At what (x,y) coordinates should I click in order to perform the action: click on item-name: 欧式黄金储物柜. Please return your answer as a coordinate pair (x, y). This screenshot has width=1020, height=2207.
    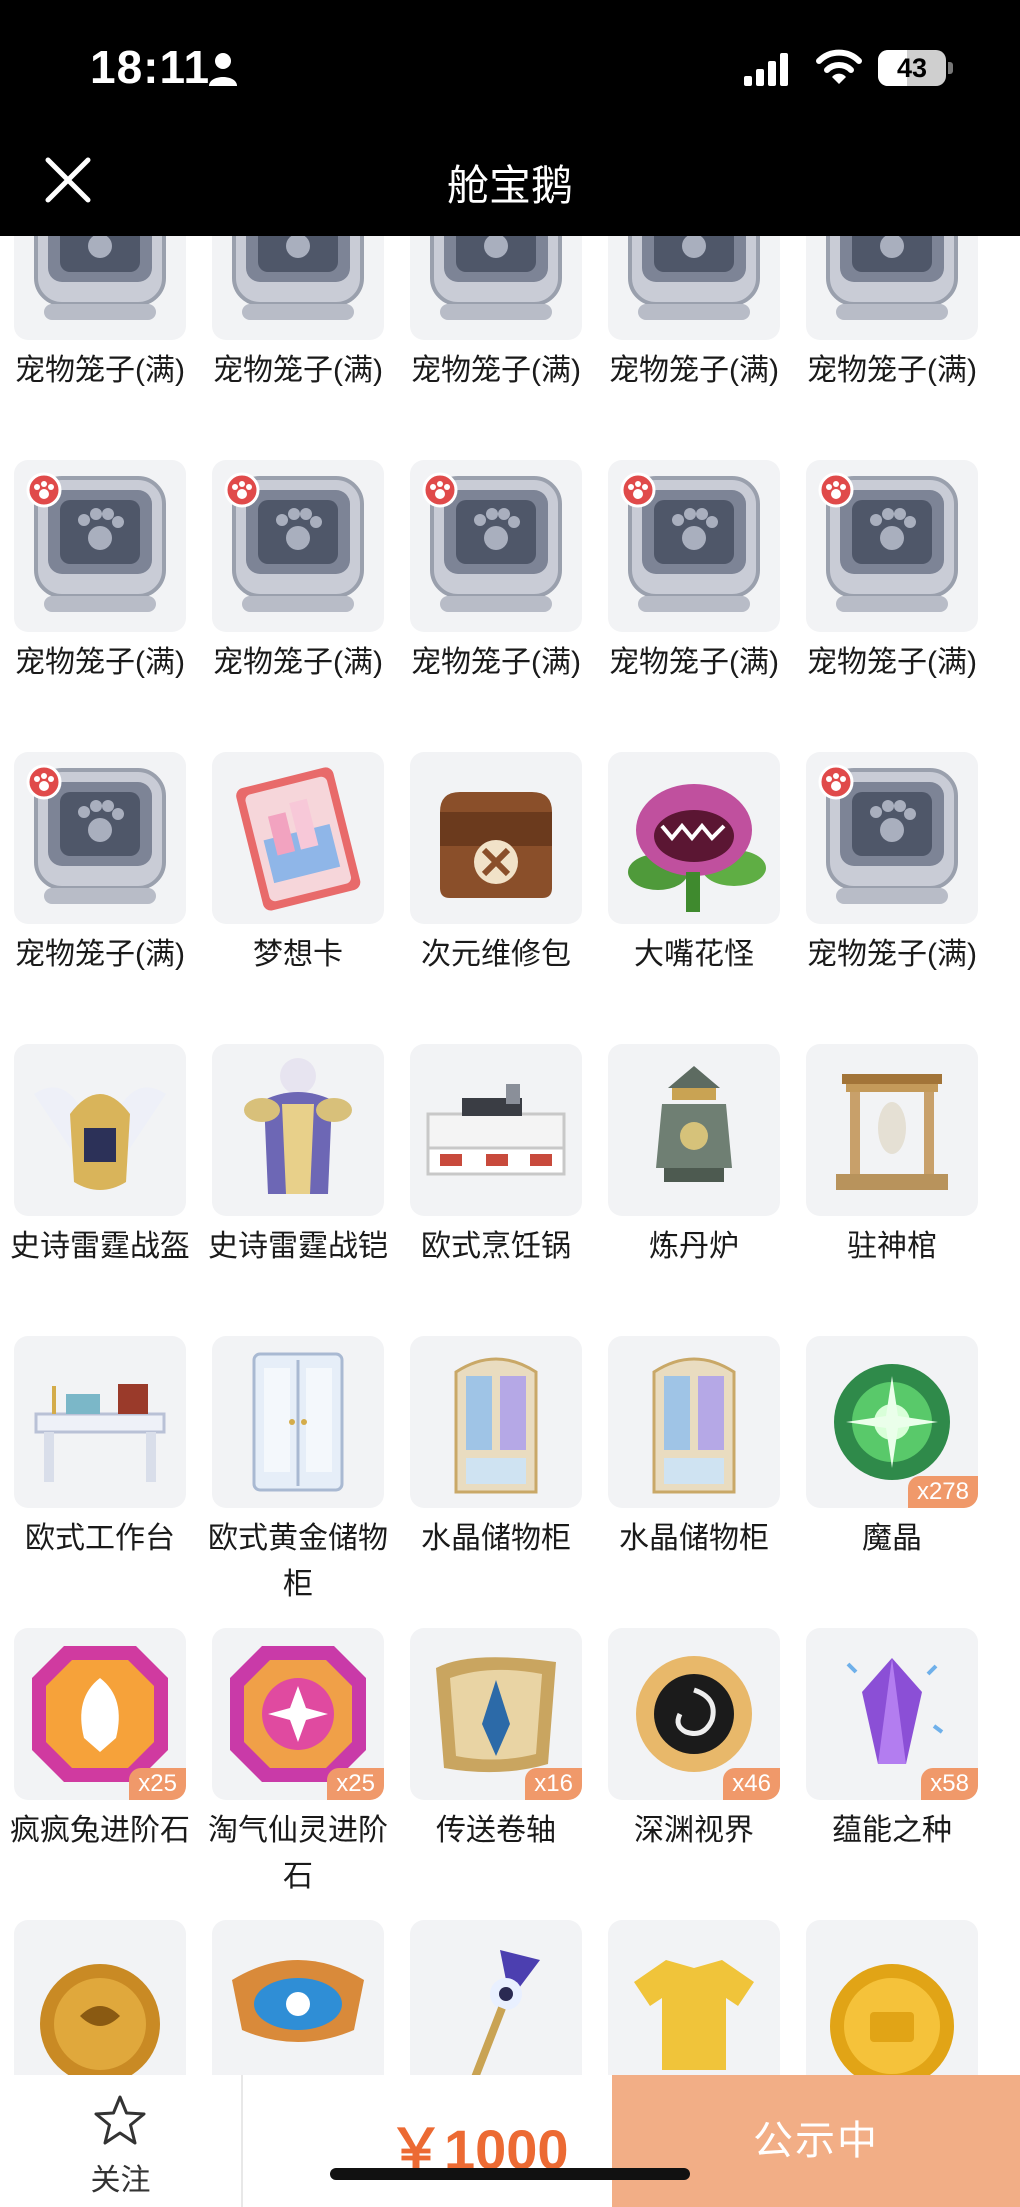
    Looking at the image, I should click on (298, 1561).